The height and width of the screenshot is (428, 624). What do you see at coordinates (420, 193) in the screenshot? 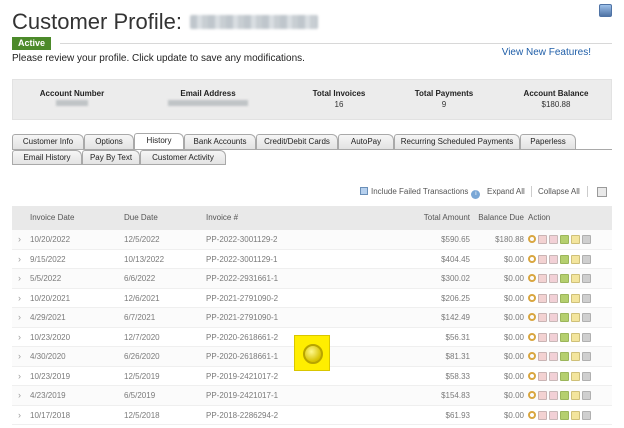
I see `include-failed-control: Include Failed Transactions i` at bounding box center [420, 193].